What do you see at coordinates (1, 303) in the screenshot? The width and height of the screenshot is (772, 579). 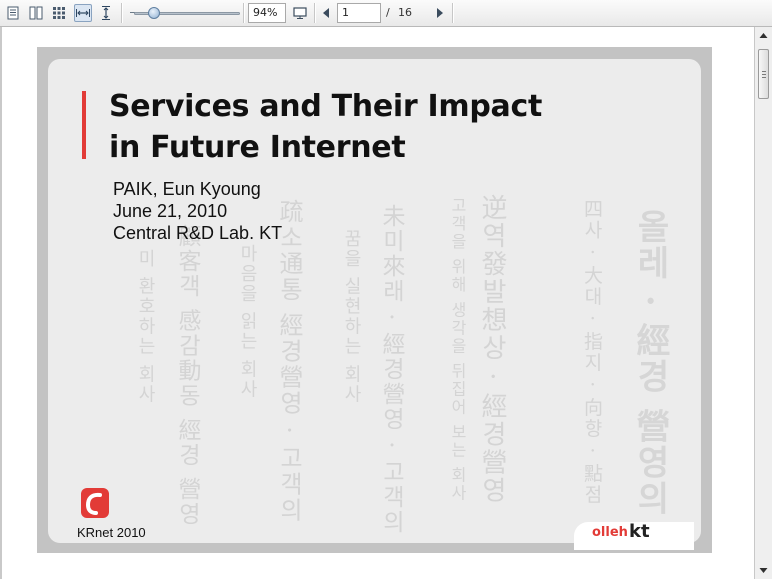 I see `viewport-edge` at bounding box center [1, 303].